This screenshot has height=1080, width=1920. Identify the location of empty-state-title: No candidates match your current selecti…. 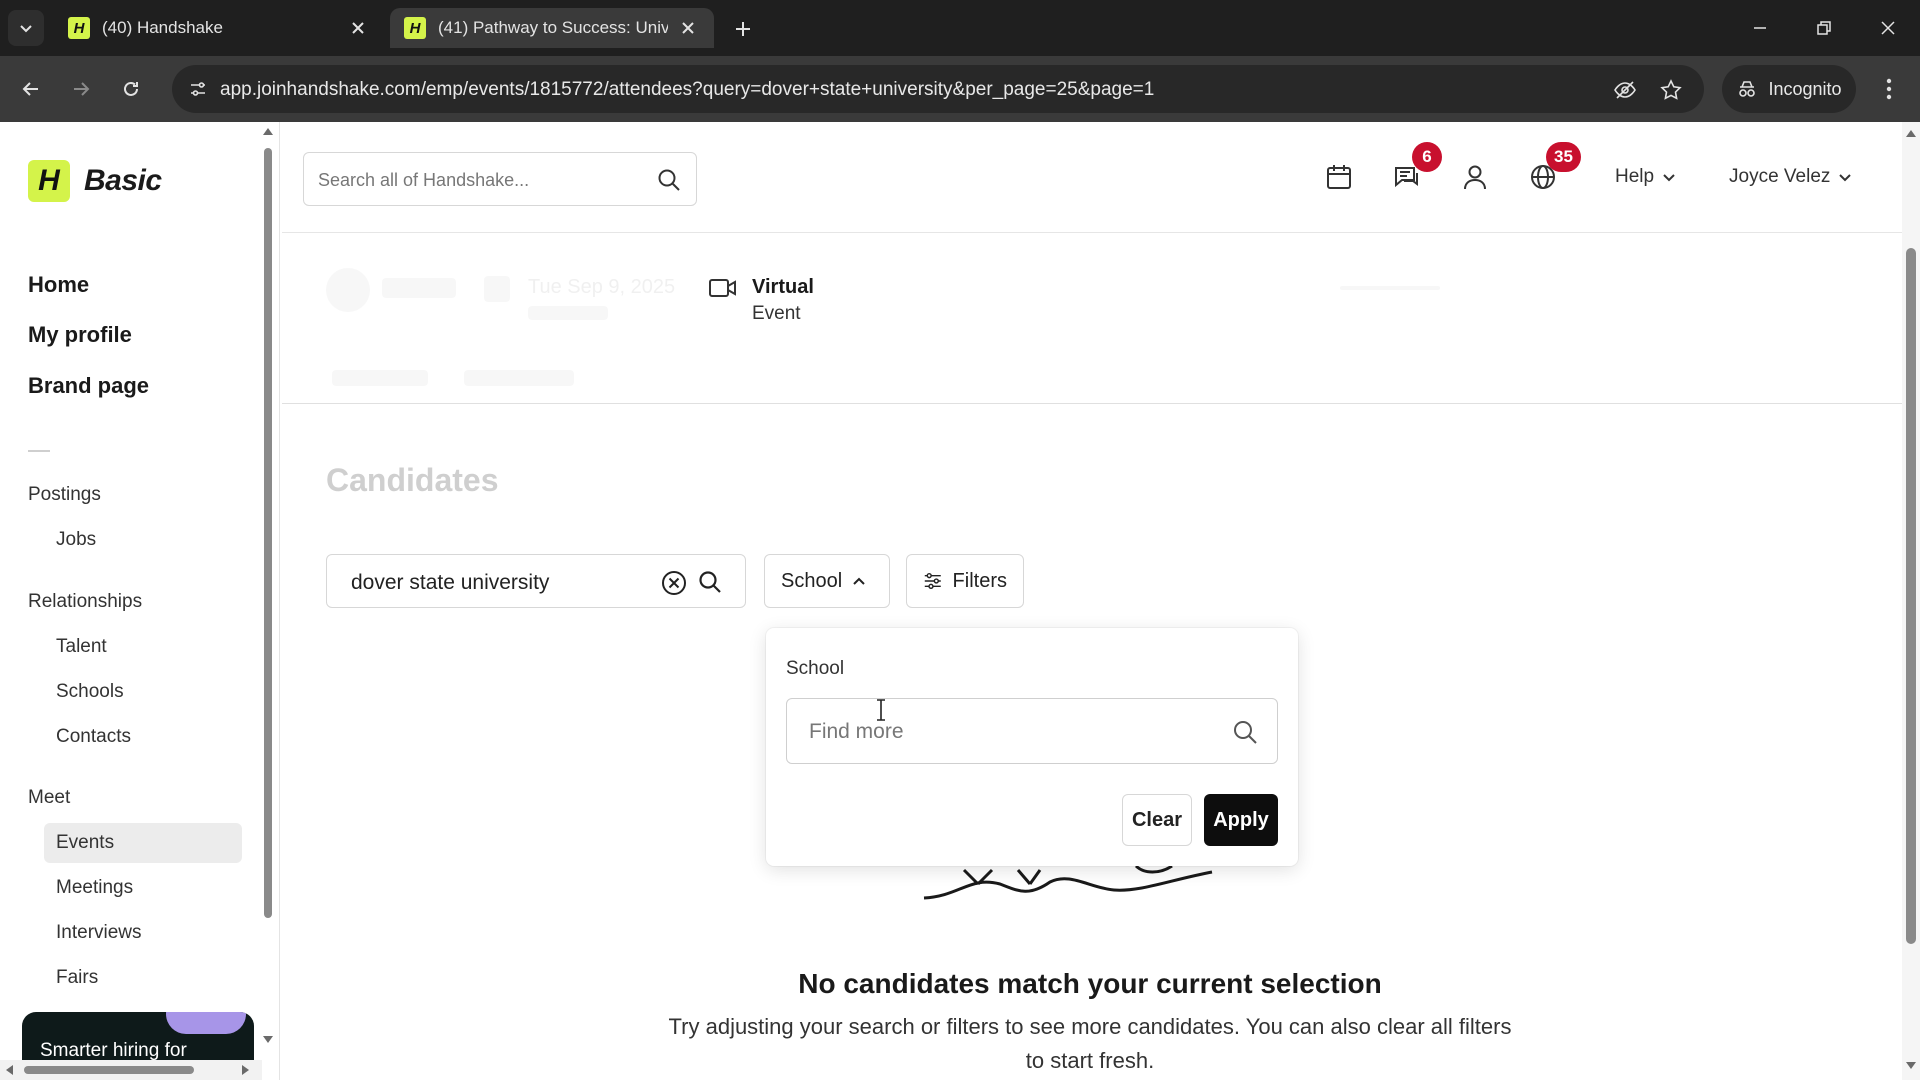
(1090, 983).